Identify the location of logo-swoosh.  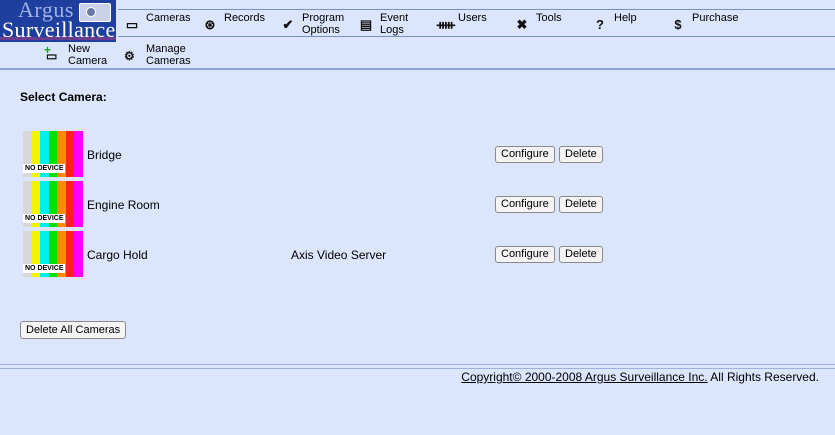
(58, 38).